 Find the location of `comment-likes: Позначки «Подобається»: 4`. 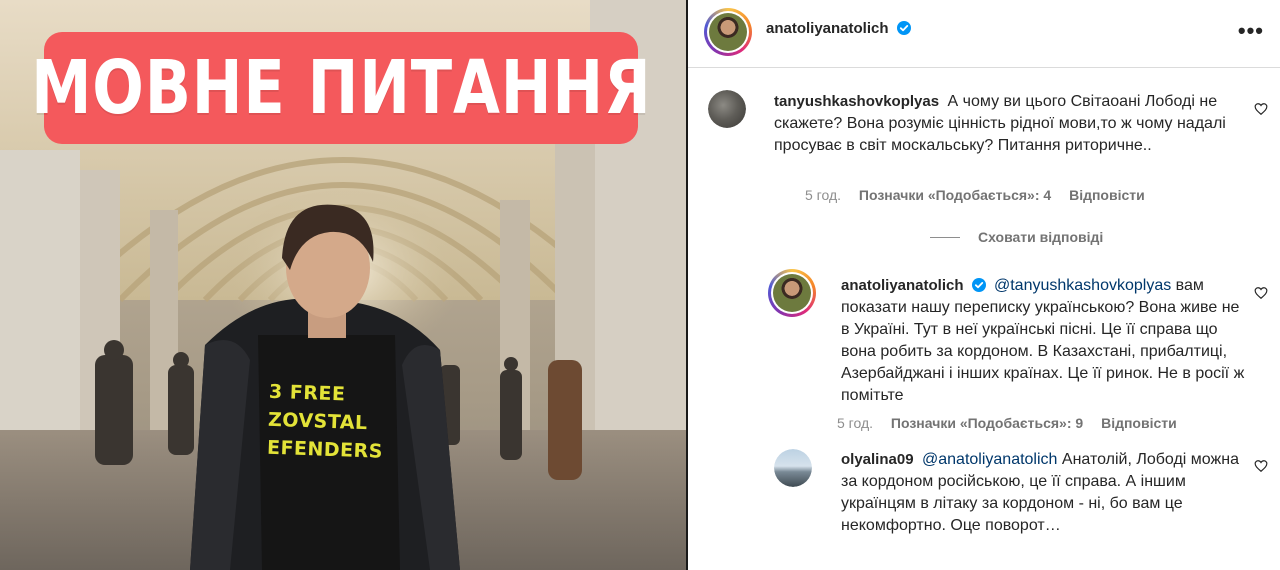

comment-likes: Позначки «Подобається»: 4 is located at coordinates (955, 195).